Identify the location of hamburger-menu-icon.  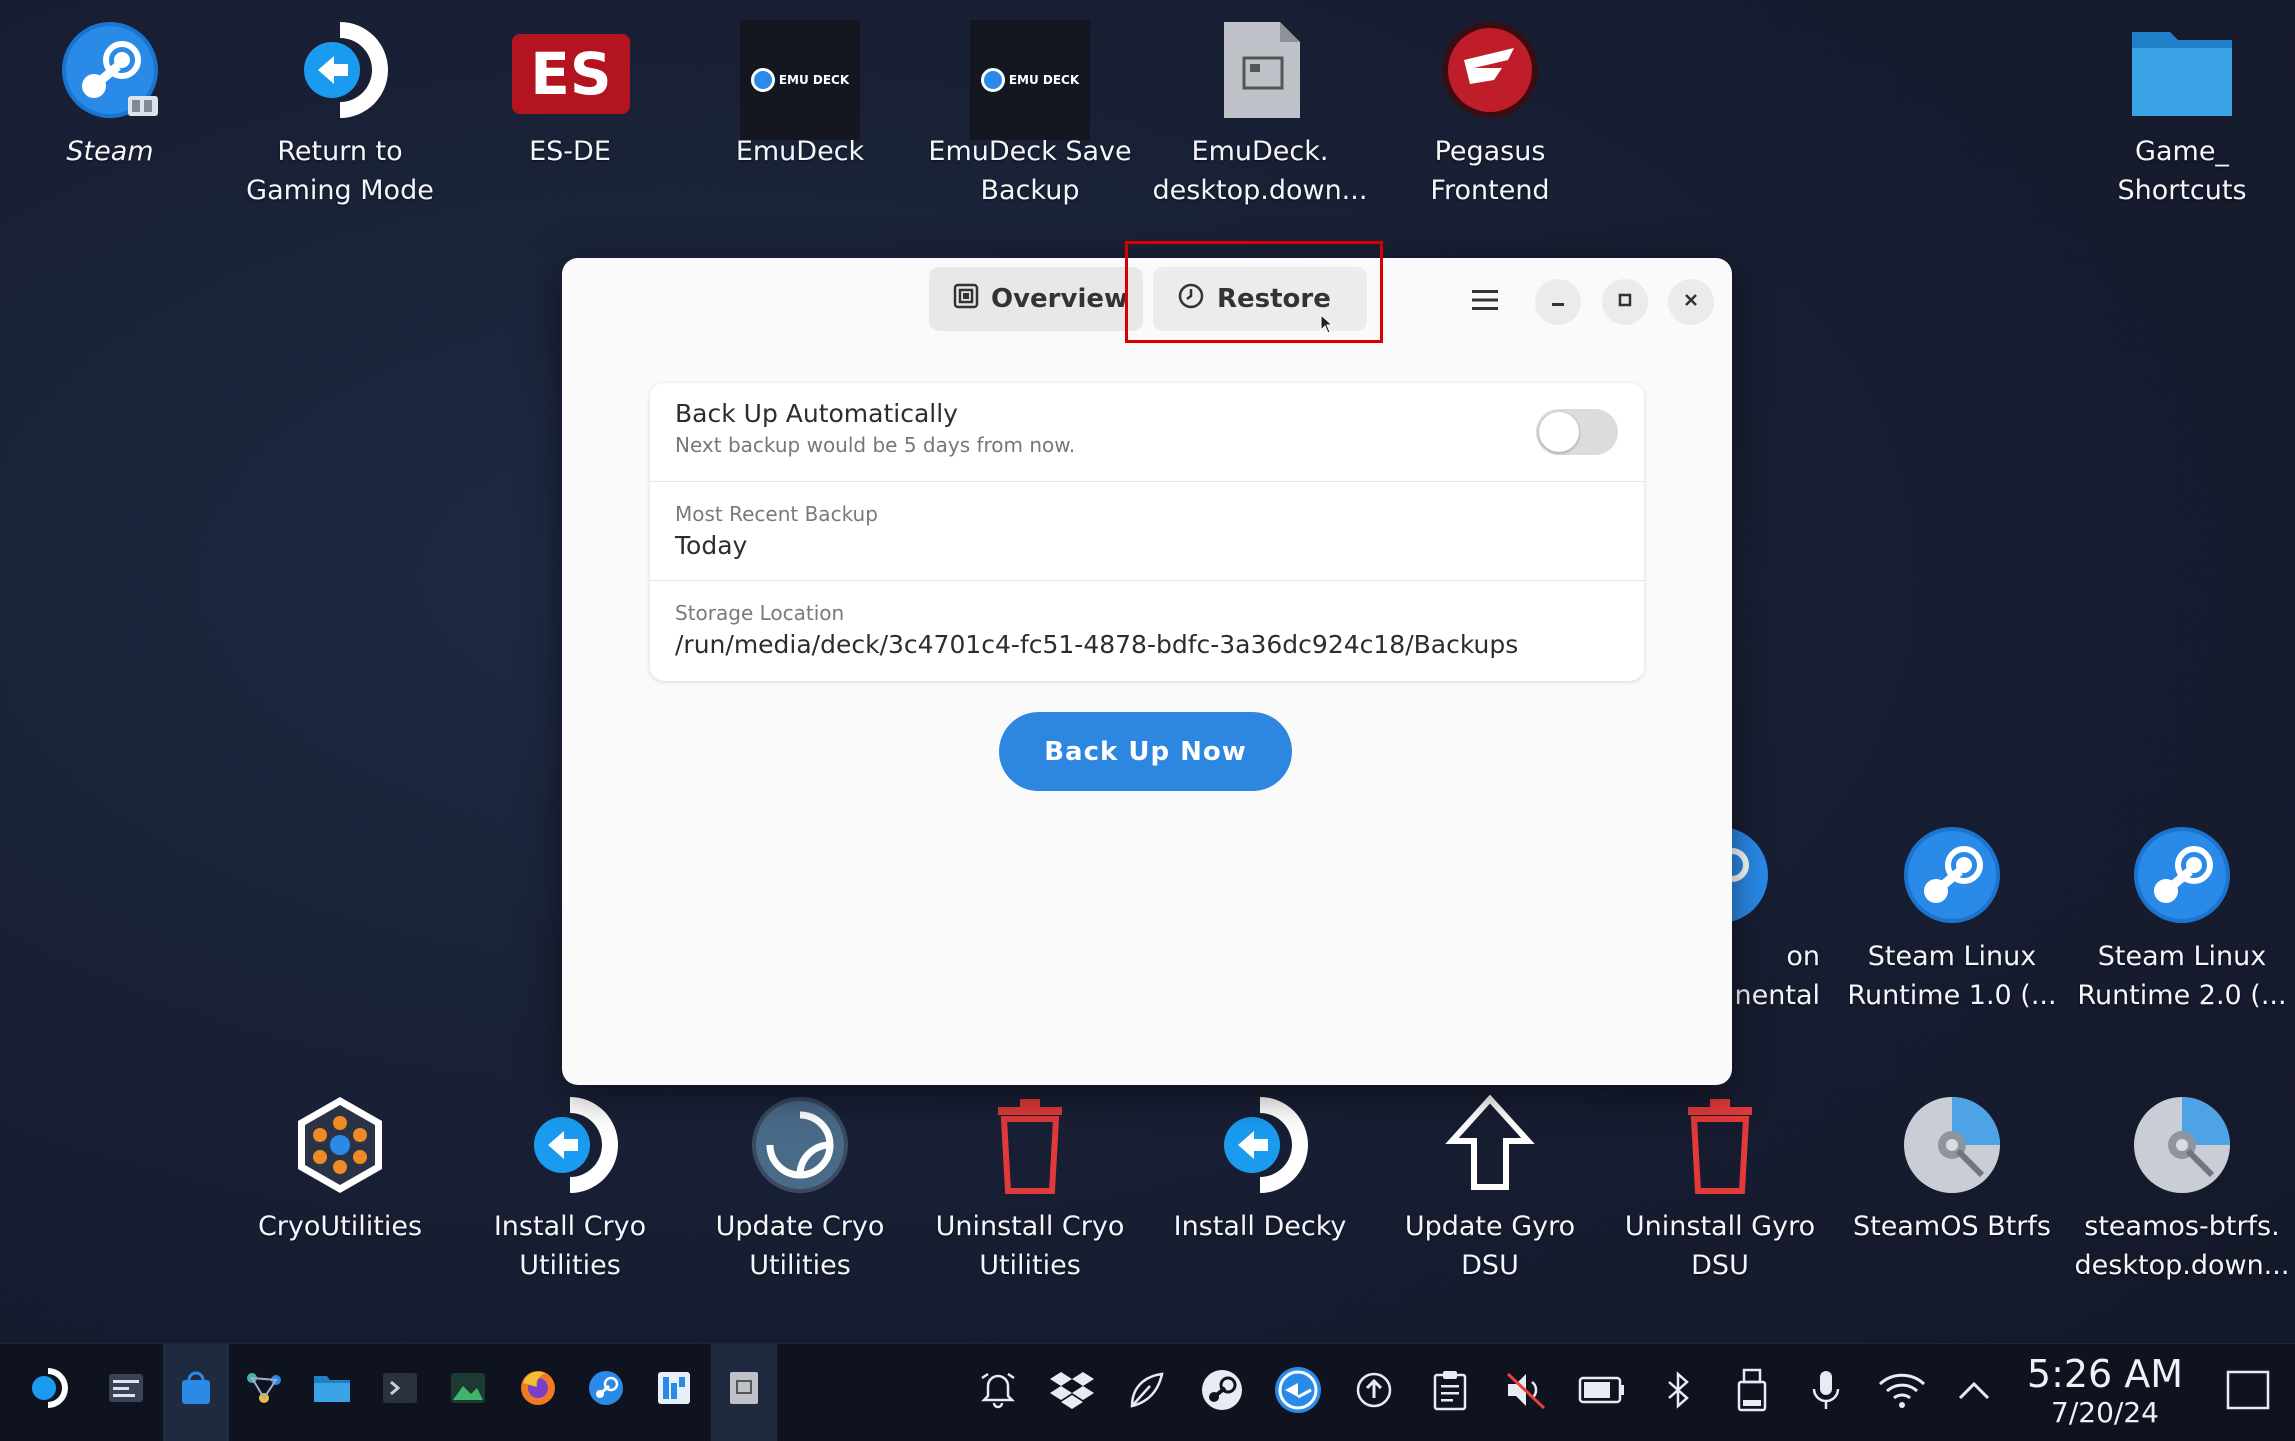
(1485, 302).